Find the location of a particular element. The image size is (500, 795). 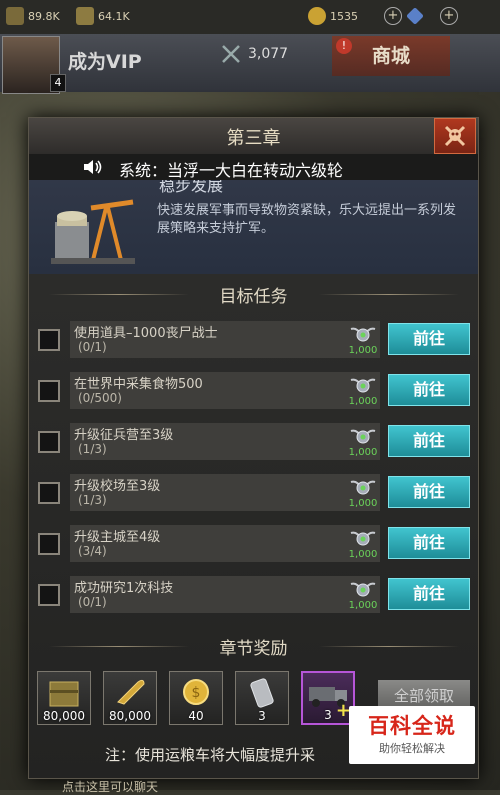

task-progress: (0/1) is located at coordinates (92, 347).